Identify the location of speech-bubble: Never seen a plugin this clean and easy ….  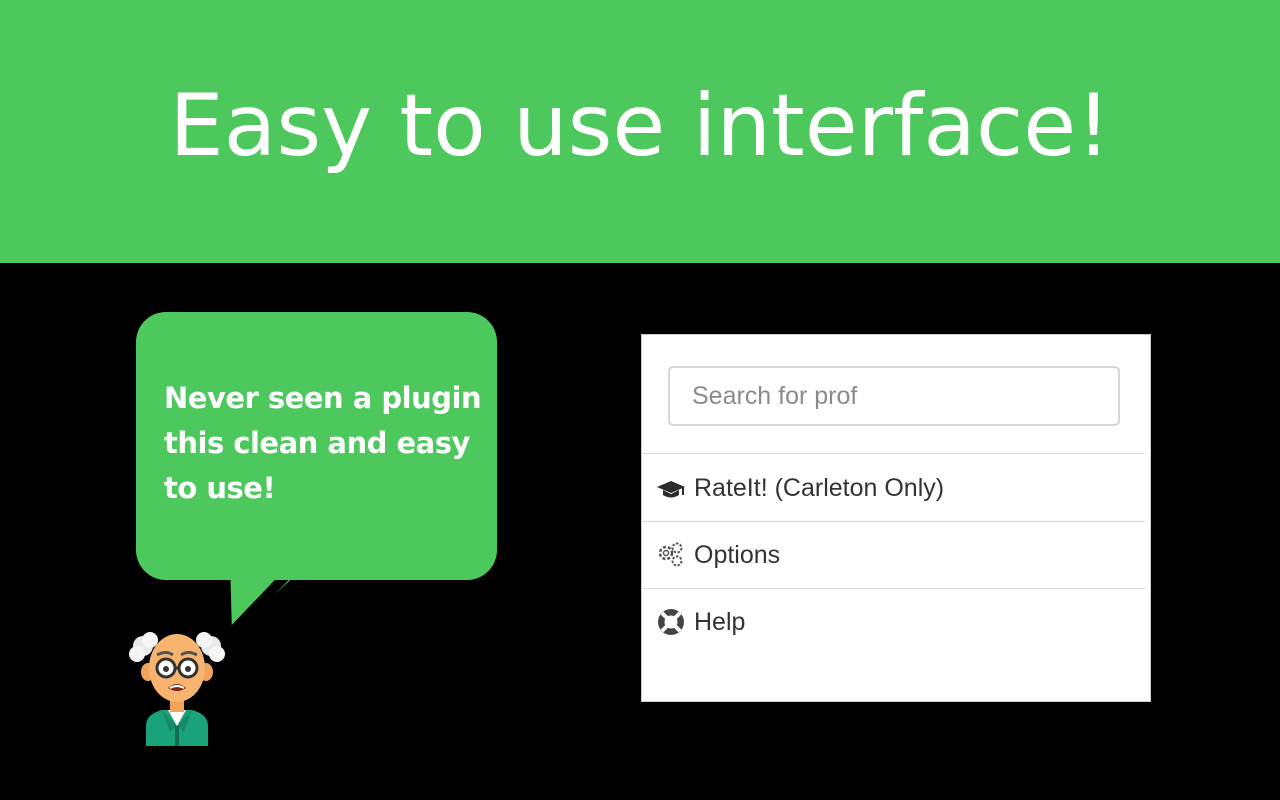
(316, 446).